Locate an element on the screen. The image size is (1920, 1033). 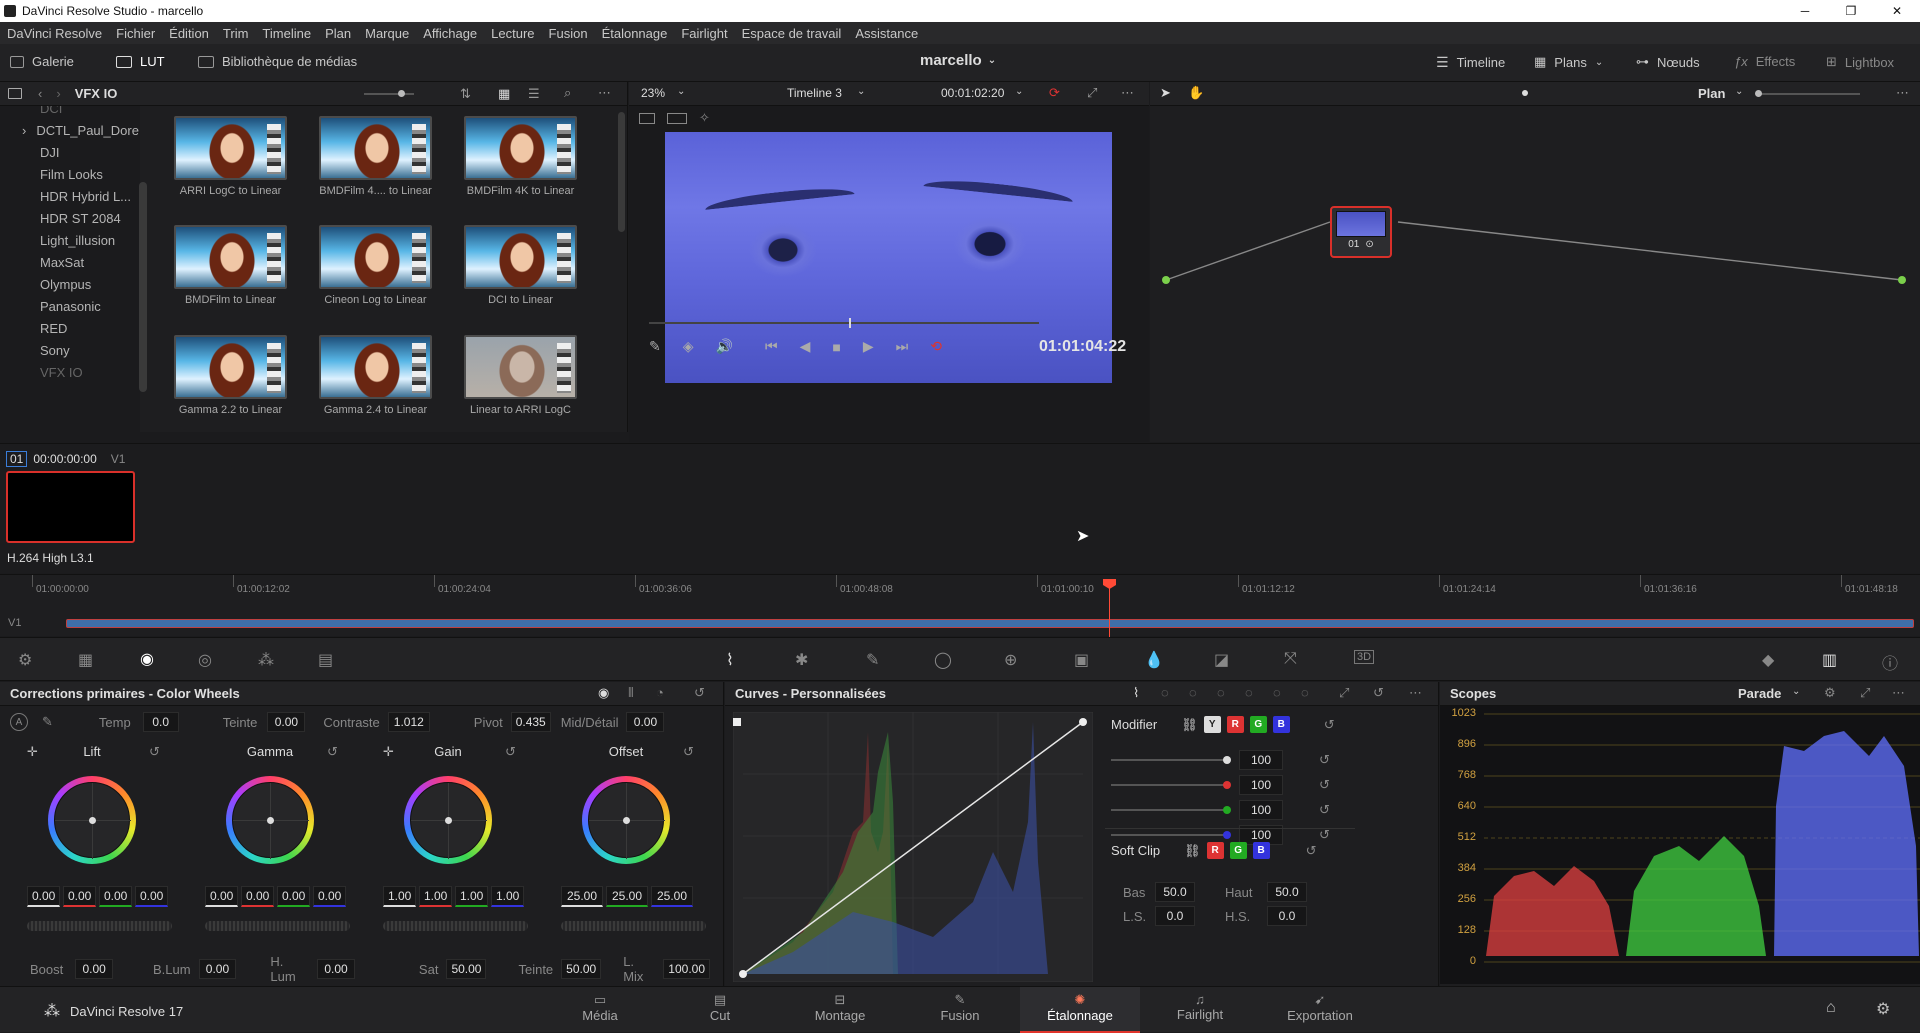
lut-item: BMDFilm to Linear is located at coordinates (230, 270).